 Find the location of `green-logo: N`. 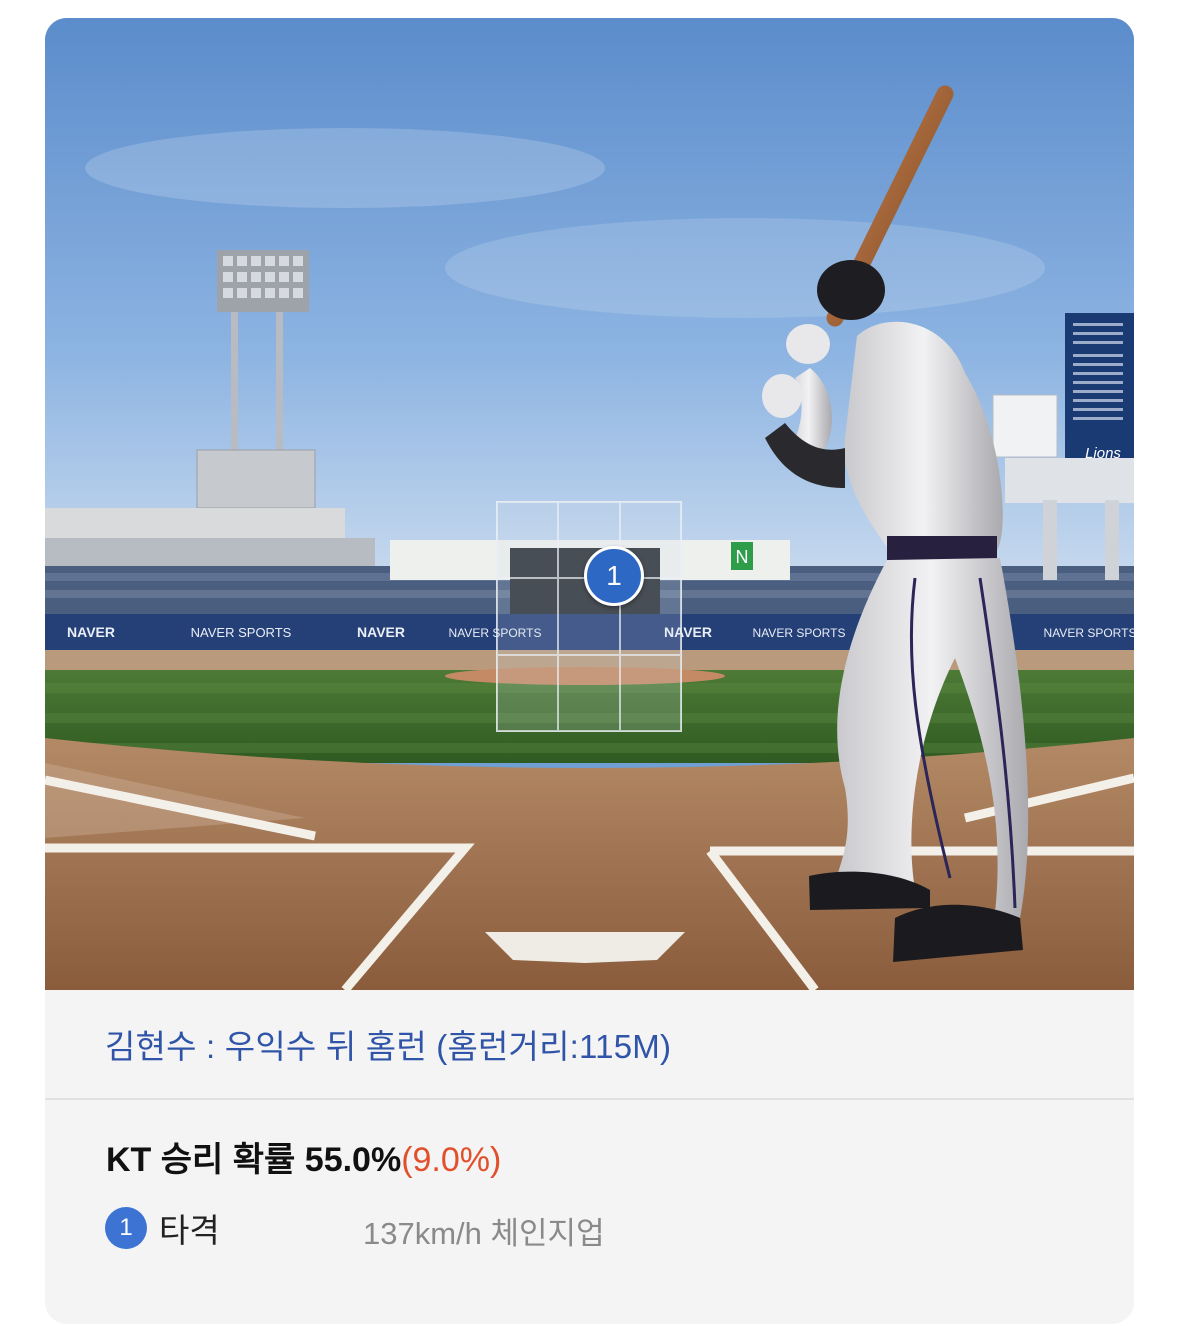

green-logo: N is located at coordinates (742, 557).